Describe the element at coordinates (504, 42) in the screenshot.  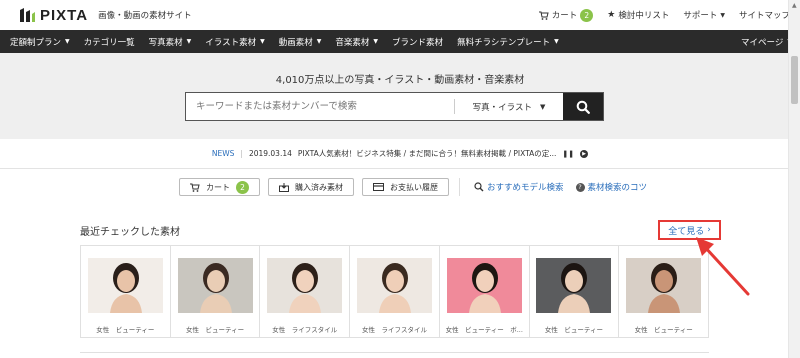
I see `nav-item-label: 無料チラシテンプレート` at that location.